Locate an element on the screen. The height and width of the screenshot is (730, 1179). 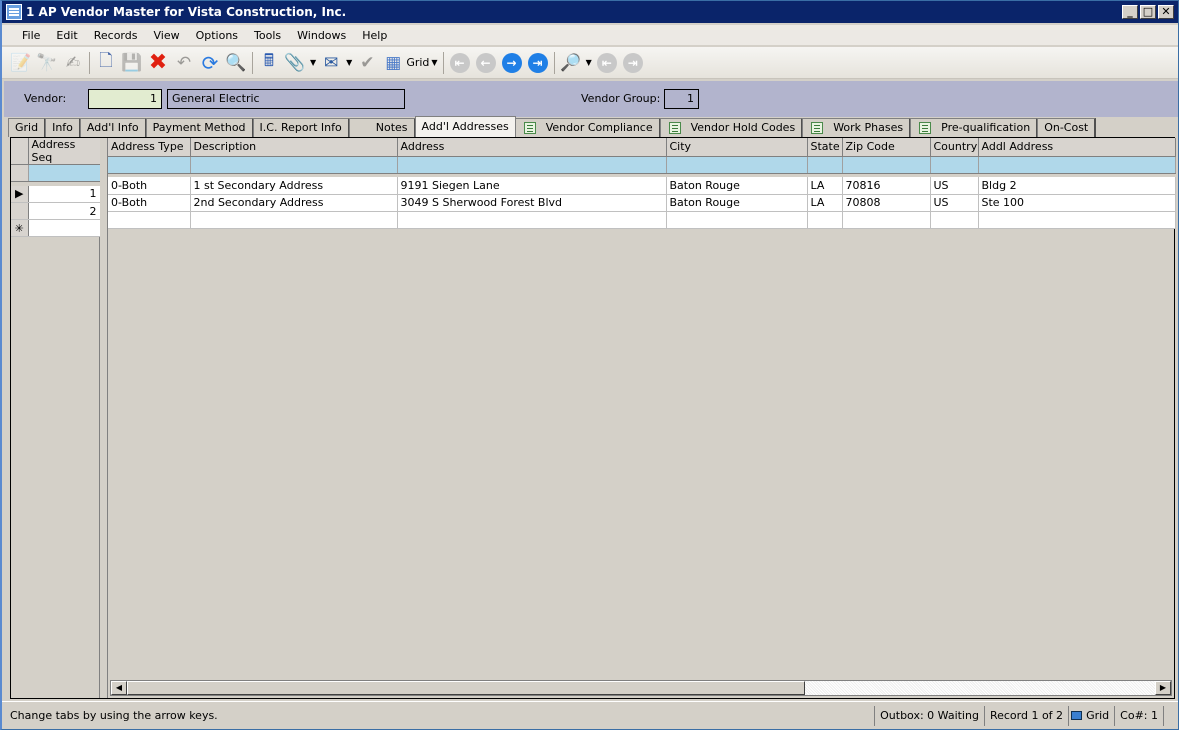
pane-splitter is located at coordinates (103, 418).